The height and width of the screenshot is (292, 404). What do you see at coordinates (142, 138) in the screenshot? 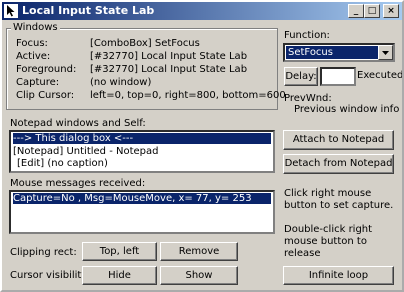
I see `list-item: ---> This dialog box <---` at bounding box center [142, 138].